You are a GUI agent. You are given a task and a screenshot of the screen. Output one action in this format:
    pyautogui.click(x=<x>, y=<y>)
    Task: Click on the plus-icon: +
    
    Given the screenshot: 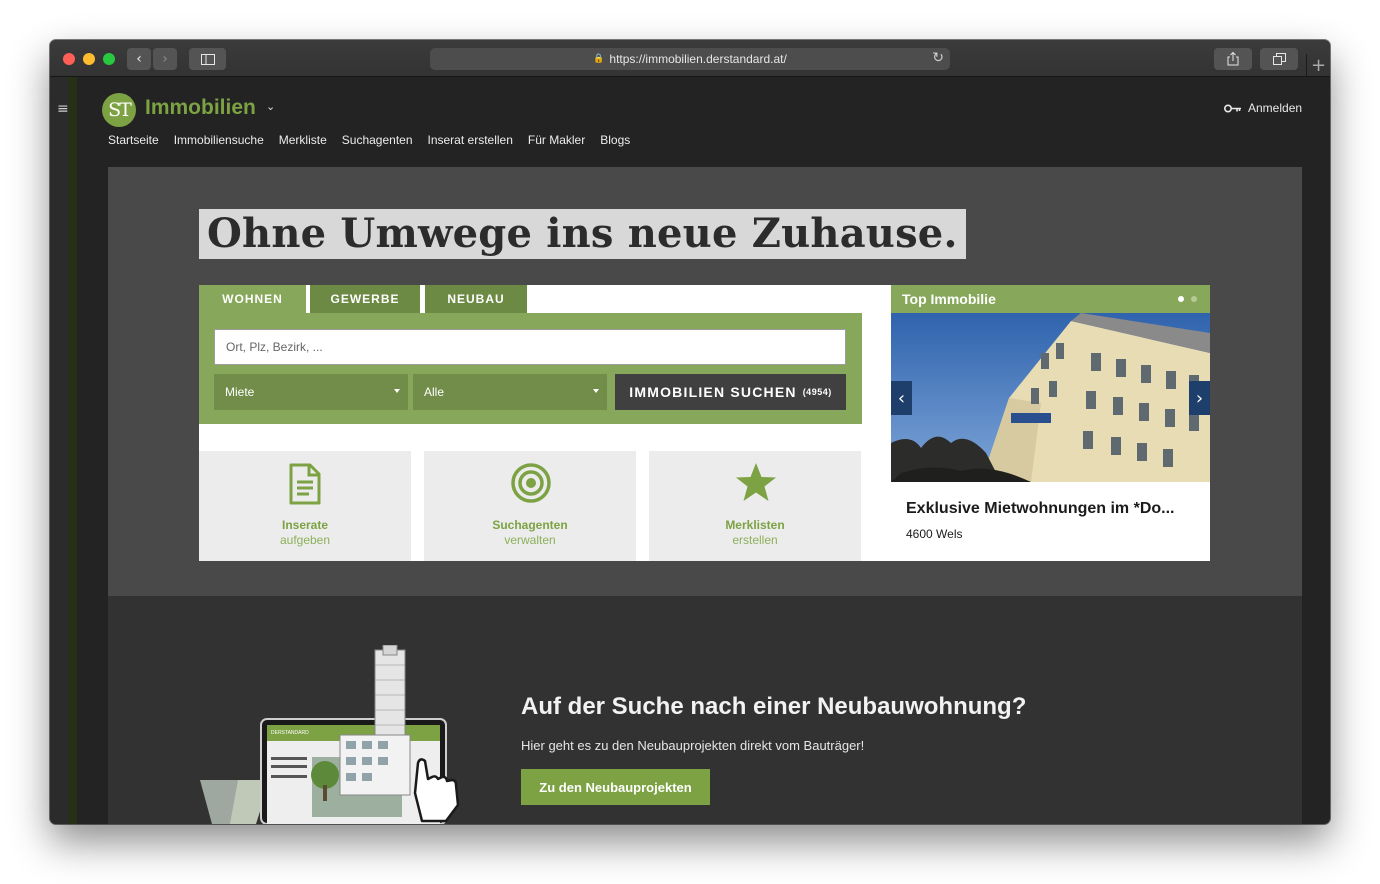 What is the action you would take?
    pyautogui.click(x=1318, y=65)
    